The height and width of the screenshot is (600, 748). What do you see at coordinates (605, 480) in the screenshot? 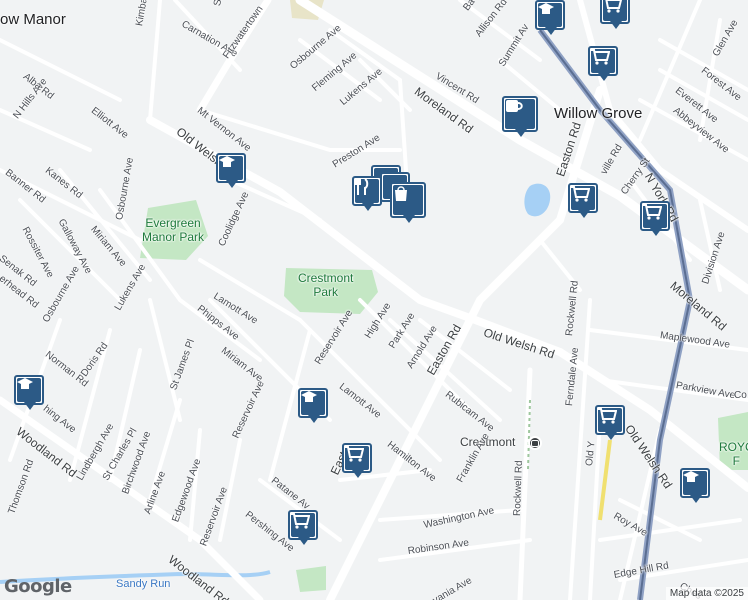
I see `trail-yellow` at bounding box center [605, 480].